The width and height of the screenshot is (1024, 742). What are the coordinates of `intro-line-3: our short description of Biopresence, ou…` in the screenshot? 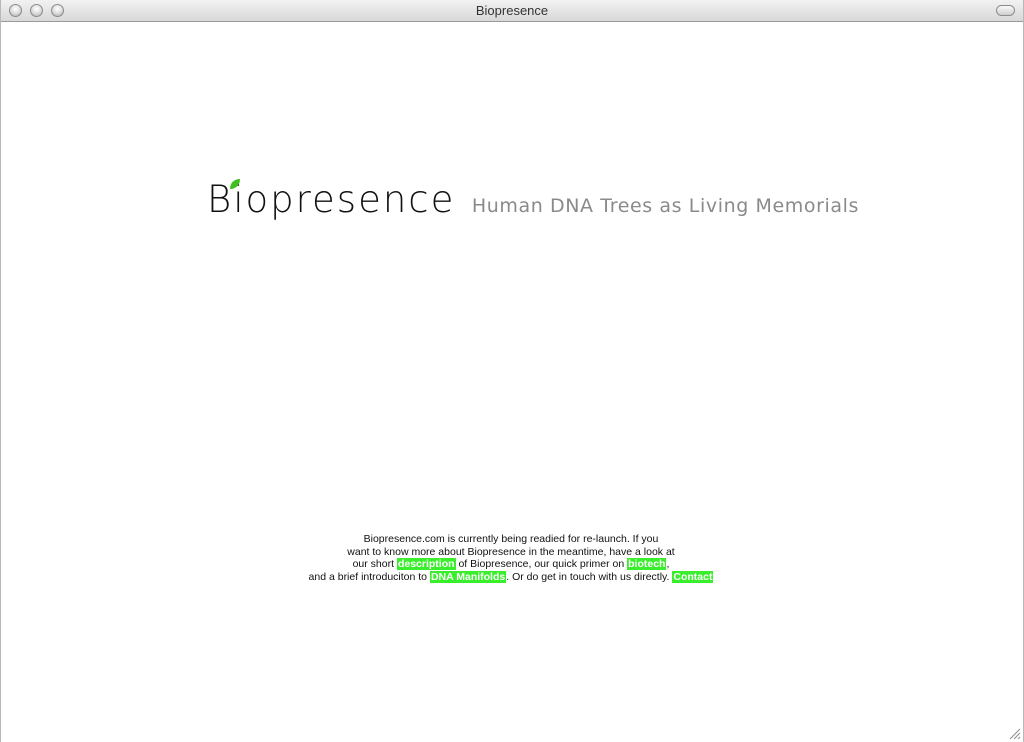 It's located at (511, 564).